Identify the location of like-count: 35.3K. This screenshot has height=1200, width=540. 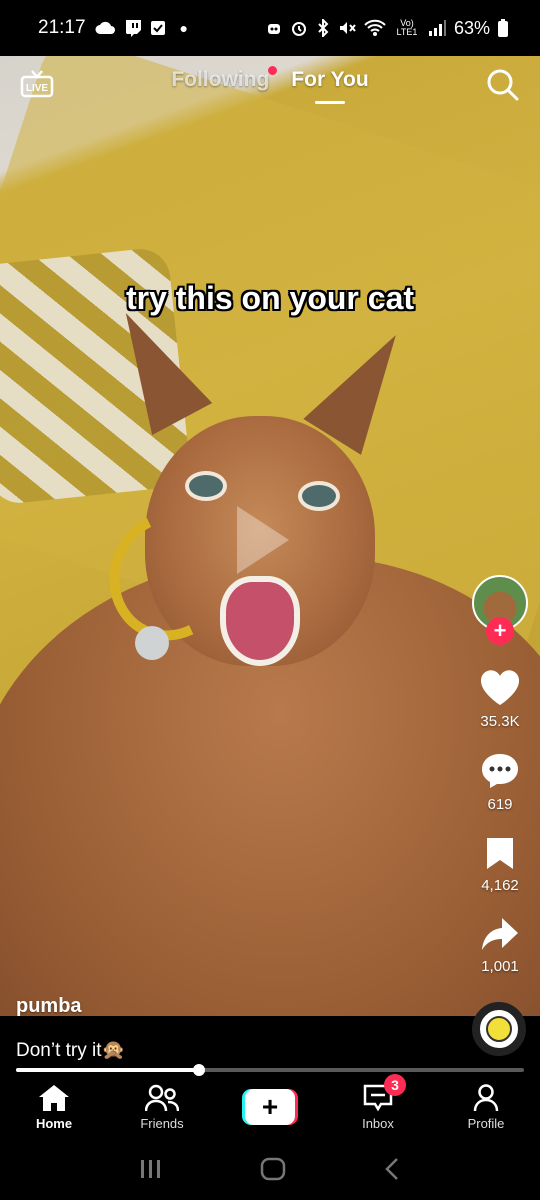
(500, 721).